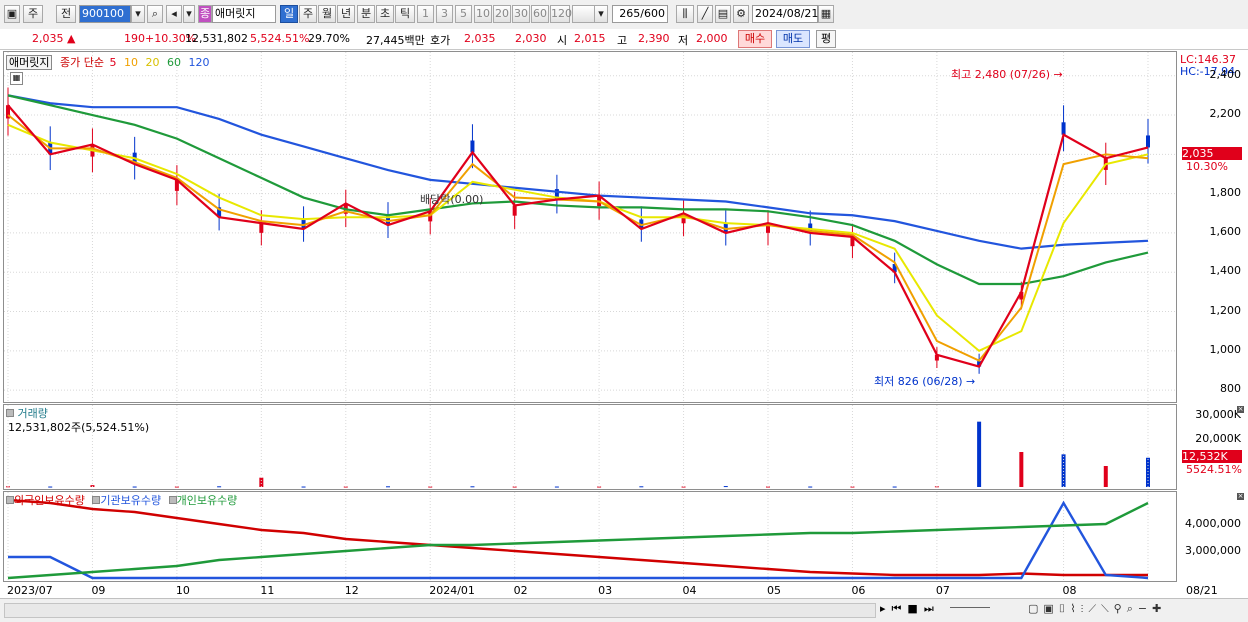 The image size is (1248, 622). I want to click on minute-1: 1, so click(425, 14).